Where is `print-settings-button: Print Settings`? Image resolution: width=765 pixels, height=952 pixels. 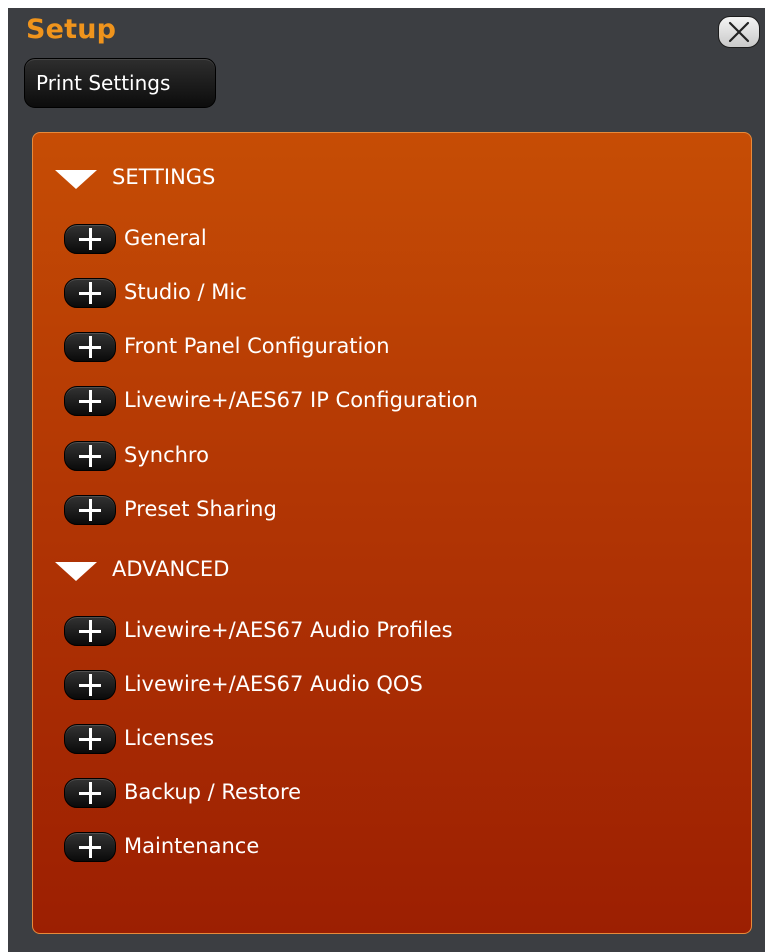
print-settings-button: Print Settings is located at coordinates (120, 83).